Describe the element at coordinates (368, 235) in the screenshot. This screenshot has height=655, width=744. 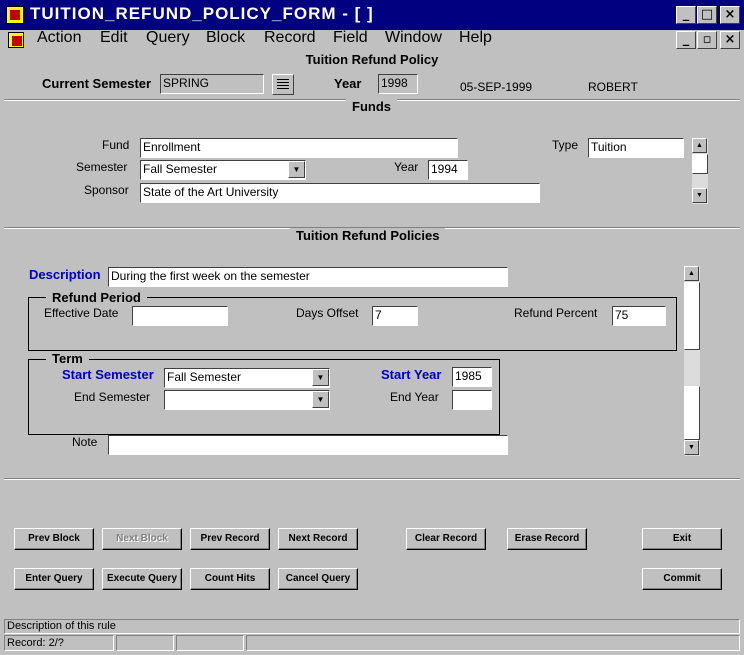
I see `policies-section-title: Tuition Refund Policies` at that location.